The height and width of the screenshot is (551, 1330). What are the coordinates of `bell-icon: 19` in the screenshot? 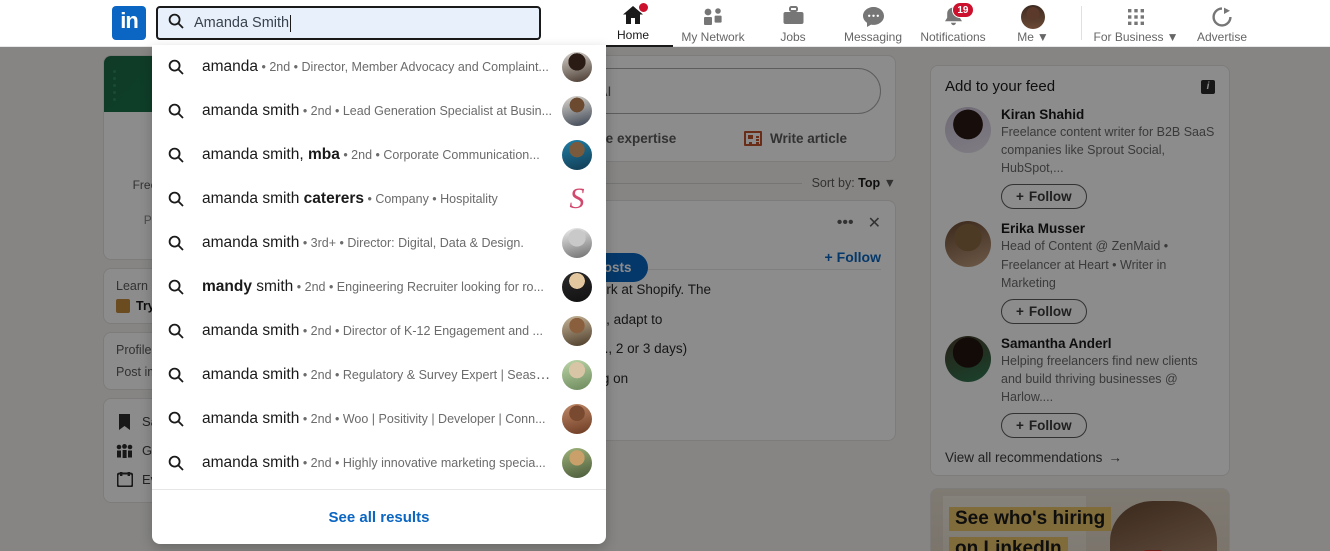 It's located at (958, 15).